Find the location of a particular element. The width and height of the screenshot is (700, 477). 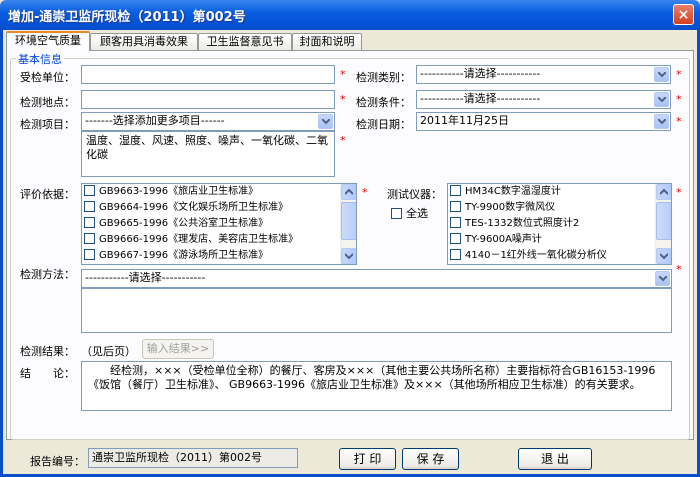

test-condition-select: -----------请选择----------- is located at coordinates (543, 99).